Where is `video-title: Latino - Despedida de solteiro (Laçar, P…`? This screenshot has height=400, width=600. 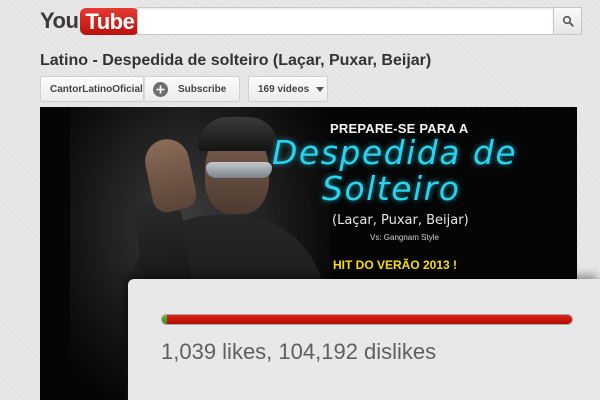
video-title: Latino - Despedida de solteiro (Laçar, P… is located at coordinates (236, 60).